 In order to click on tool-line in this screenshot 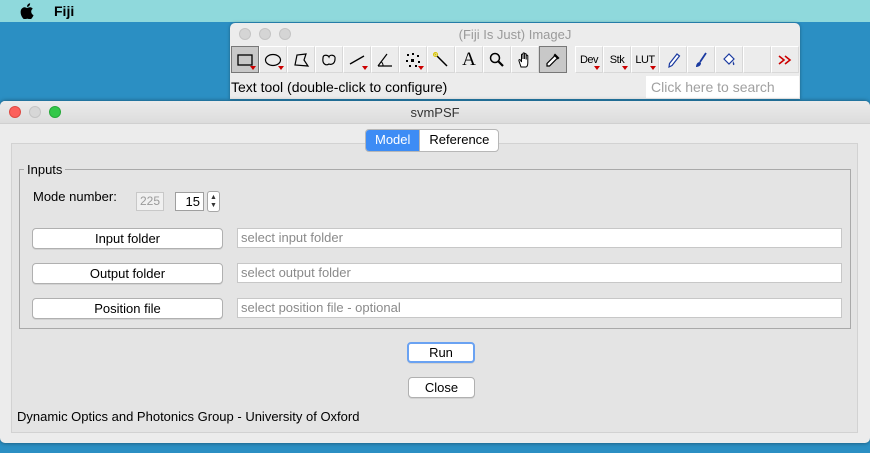, I will do `click(357, 59)`.